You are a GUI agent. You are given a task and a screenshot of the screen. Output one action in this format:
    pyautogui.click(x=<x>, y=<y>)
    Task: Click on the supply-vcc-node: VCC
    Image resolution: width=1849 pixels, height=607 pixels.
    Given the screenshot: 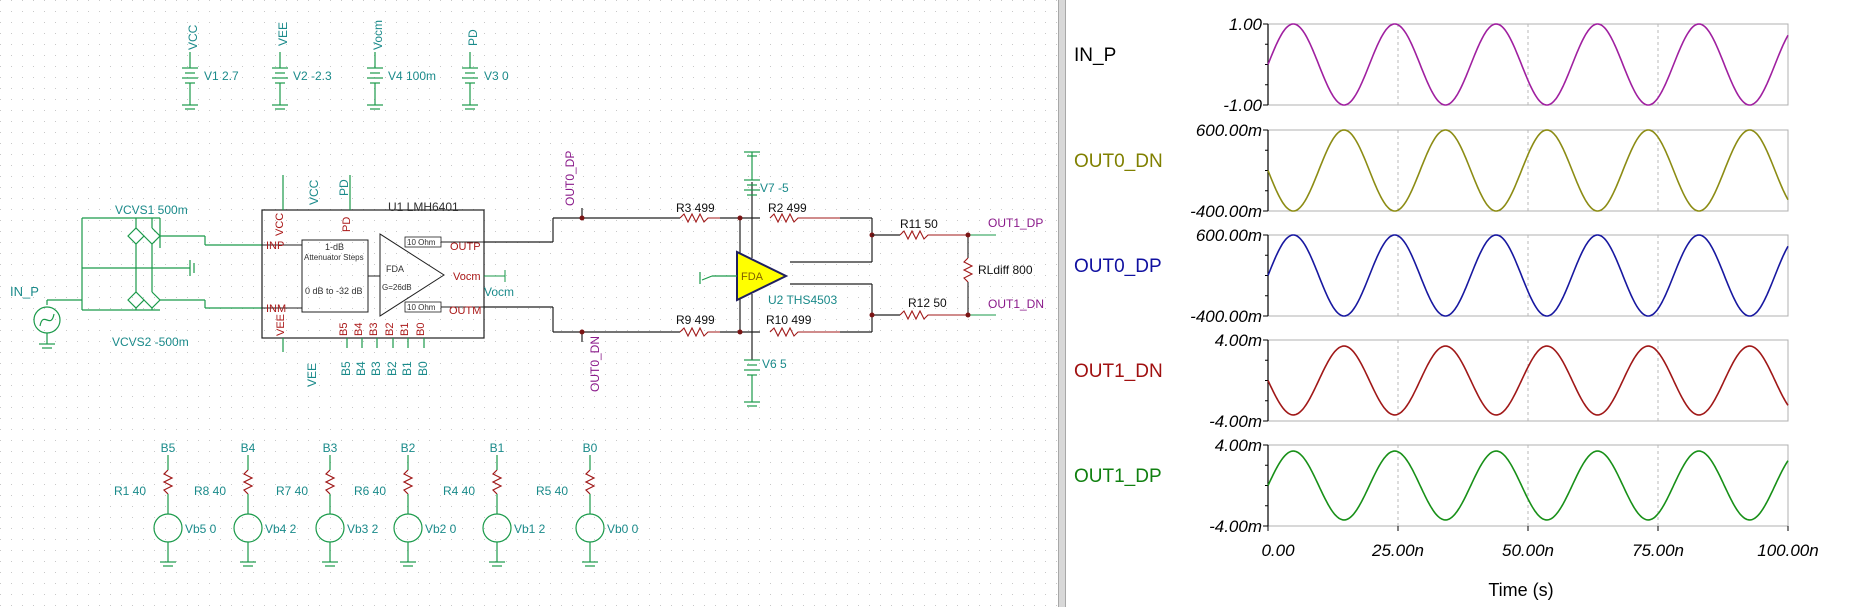 What is the action you would take?
    pyautogui.click(x=193, y=37)
    